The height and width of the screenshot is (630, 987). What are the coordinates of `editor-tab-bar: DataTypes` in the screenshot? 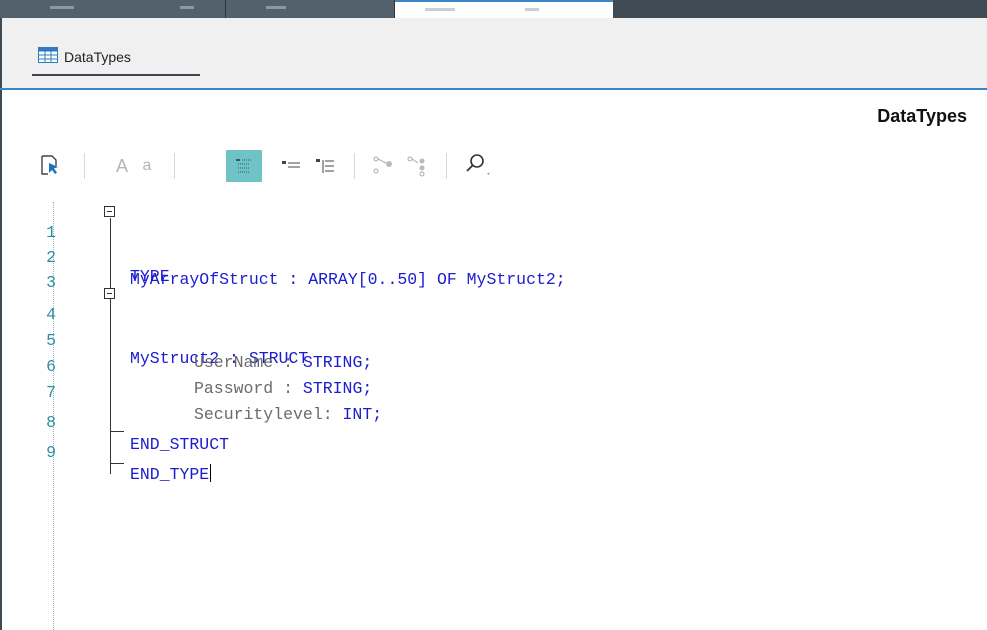 It's located at (493, 54).